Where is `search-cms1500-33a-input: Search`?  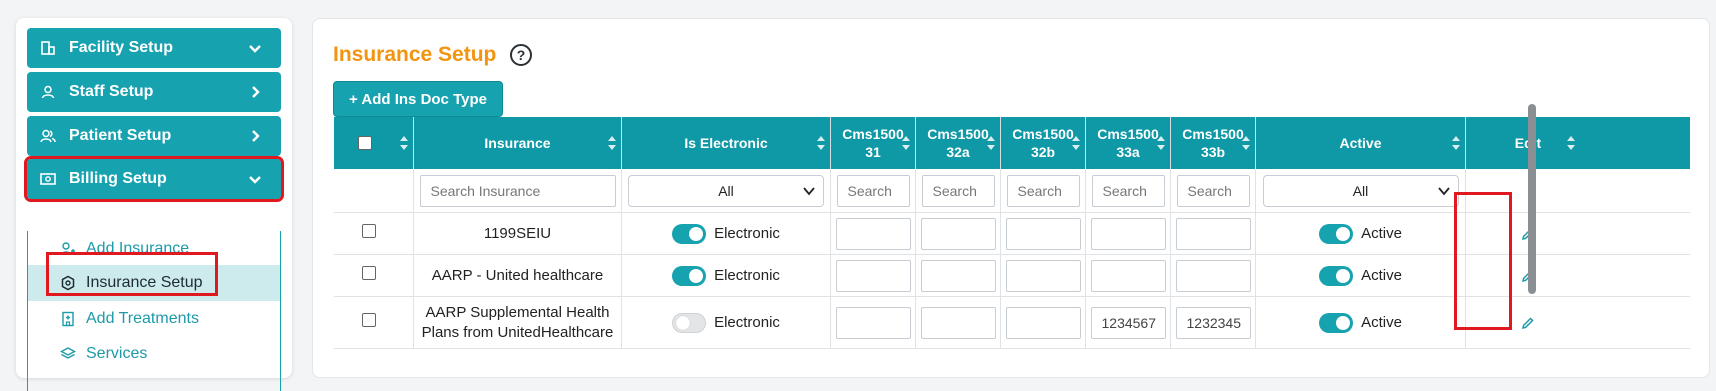
search-cms1500-33a-input: Search is located at coordinates (1128, 190).